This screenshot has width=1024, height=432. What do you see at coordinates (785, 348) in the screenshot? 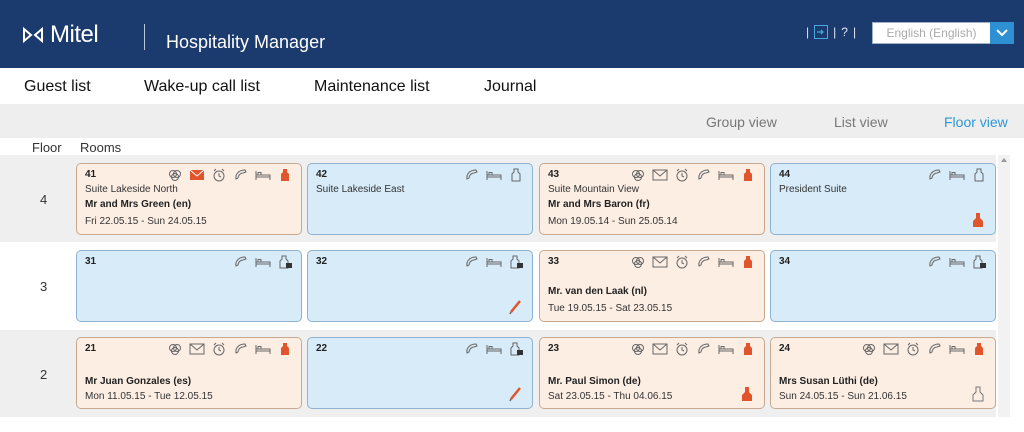
I see `room-number: 24` at bounding box center [785, 348].